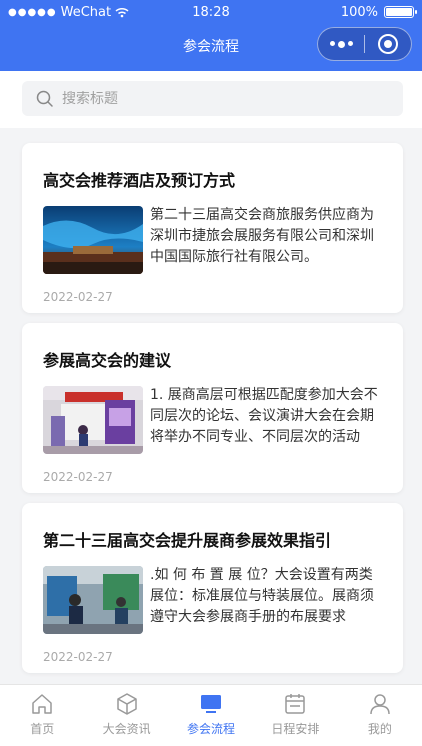 The width and height of the screenshot is (422, 746). I want to click on mini-program-capsule, so click(364, 44).